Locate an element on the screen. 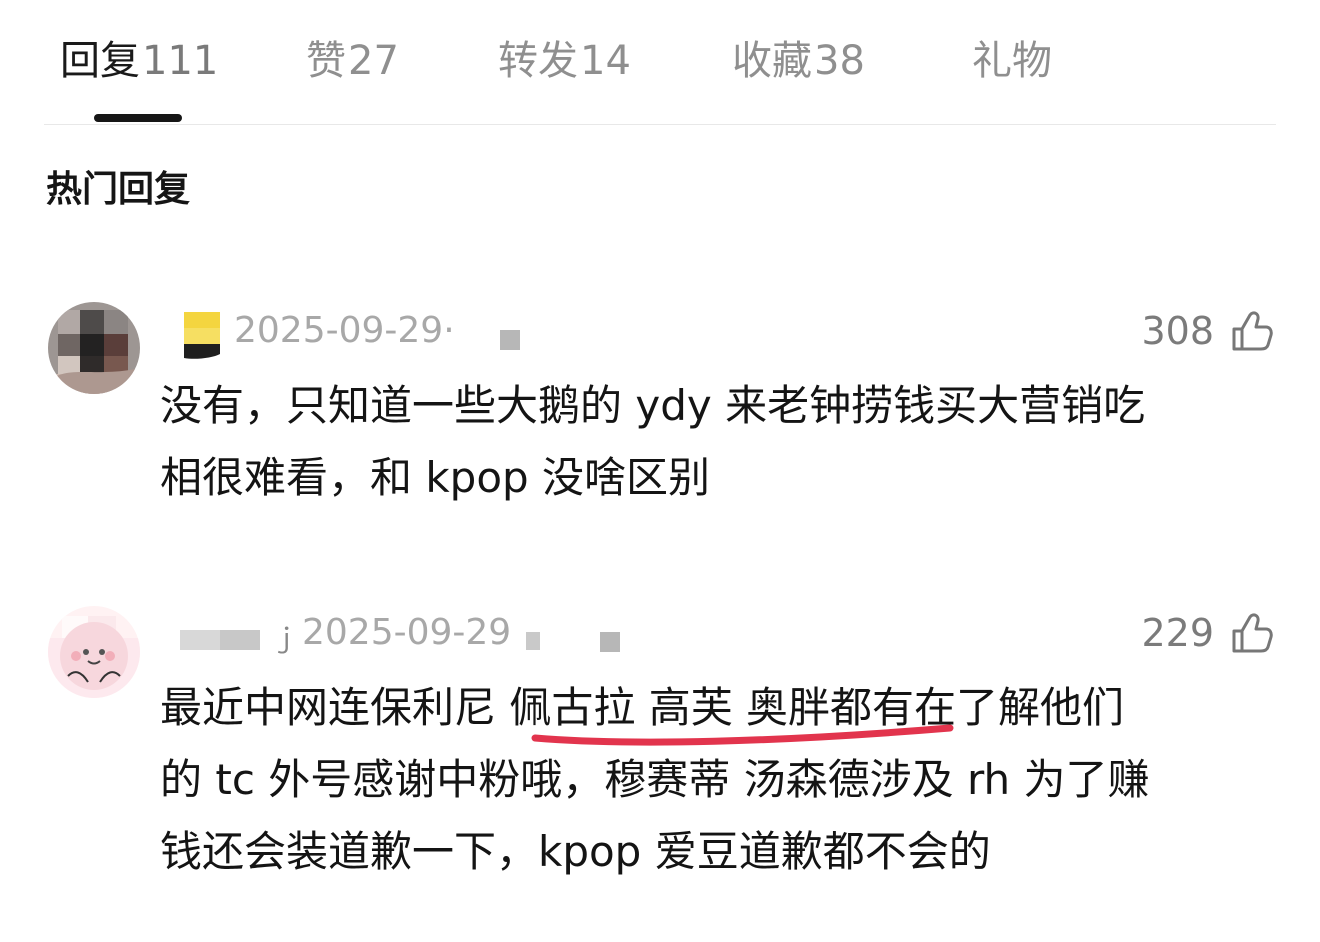 The height and width of the screenshot is (942, 1320). active-tab-indicator is located at coordinates (138, 118).